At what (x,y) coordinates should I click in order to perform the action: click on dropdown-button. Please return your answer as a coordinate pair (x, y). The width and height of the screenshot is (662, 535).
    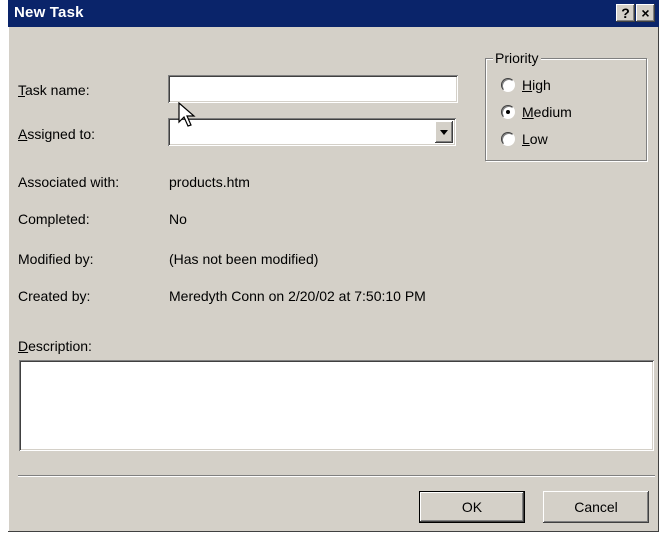
    Looking at the image, I should click on (444, 132).